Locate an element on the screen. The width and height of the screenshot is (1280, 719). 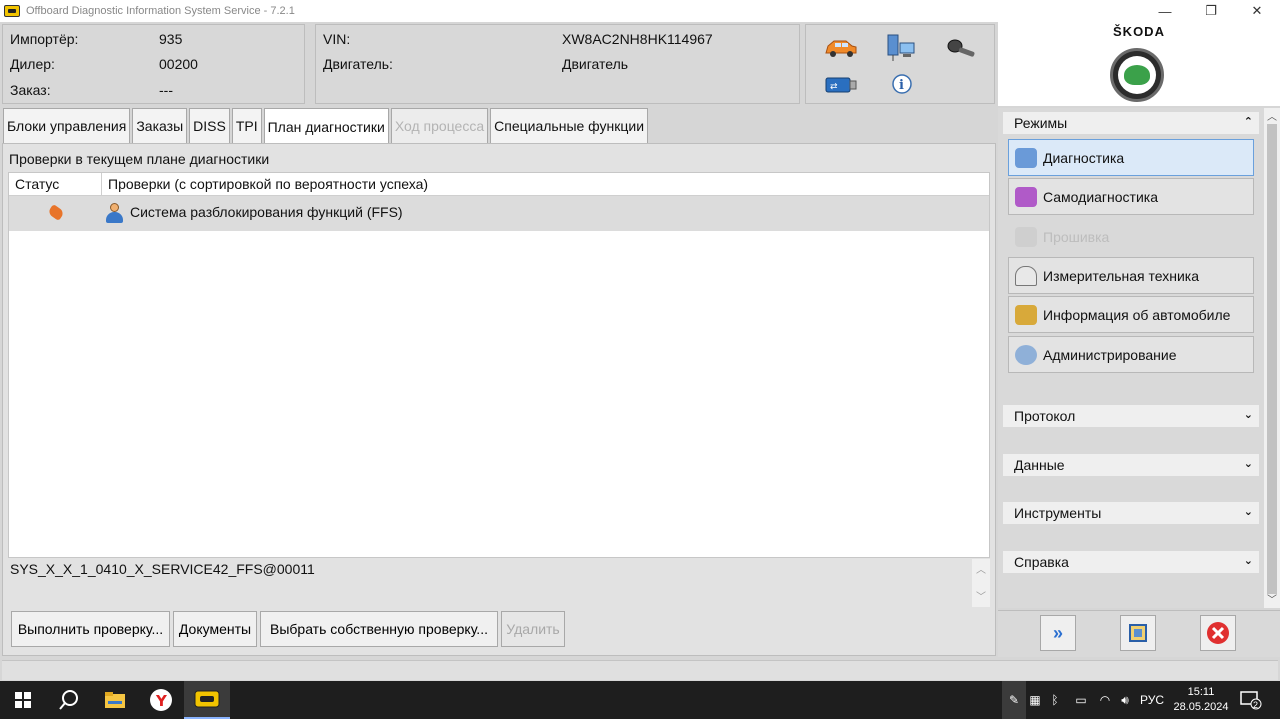
mode-label: Самодиагностика is located at coordinates (1101, 196).